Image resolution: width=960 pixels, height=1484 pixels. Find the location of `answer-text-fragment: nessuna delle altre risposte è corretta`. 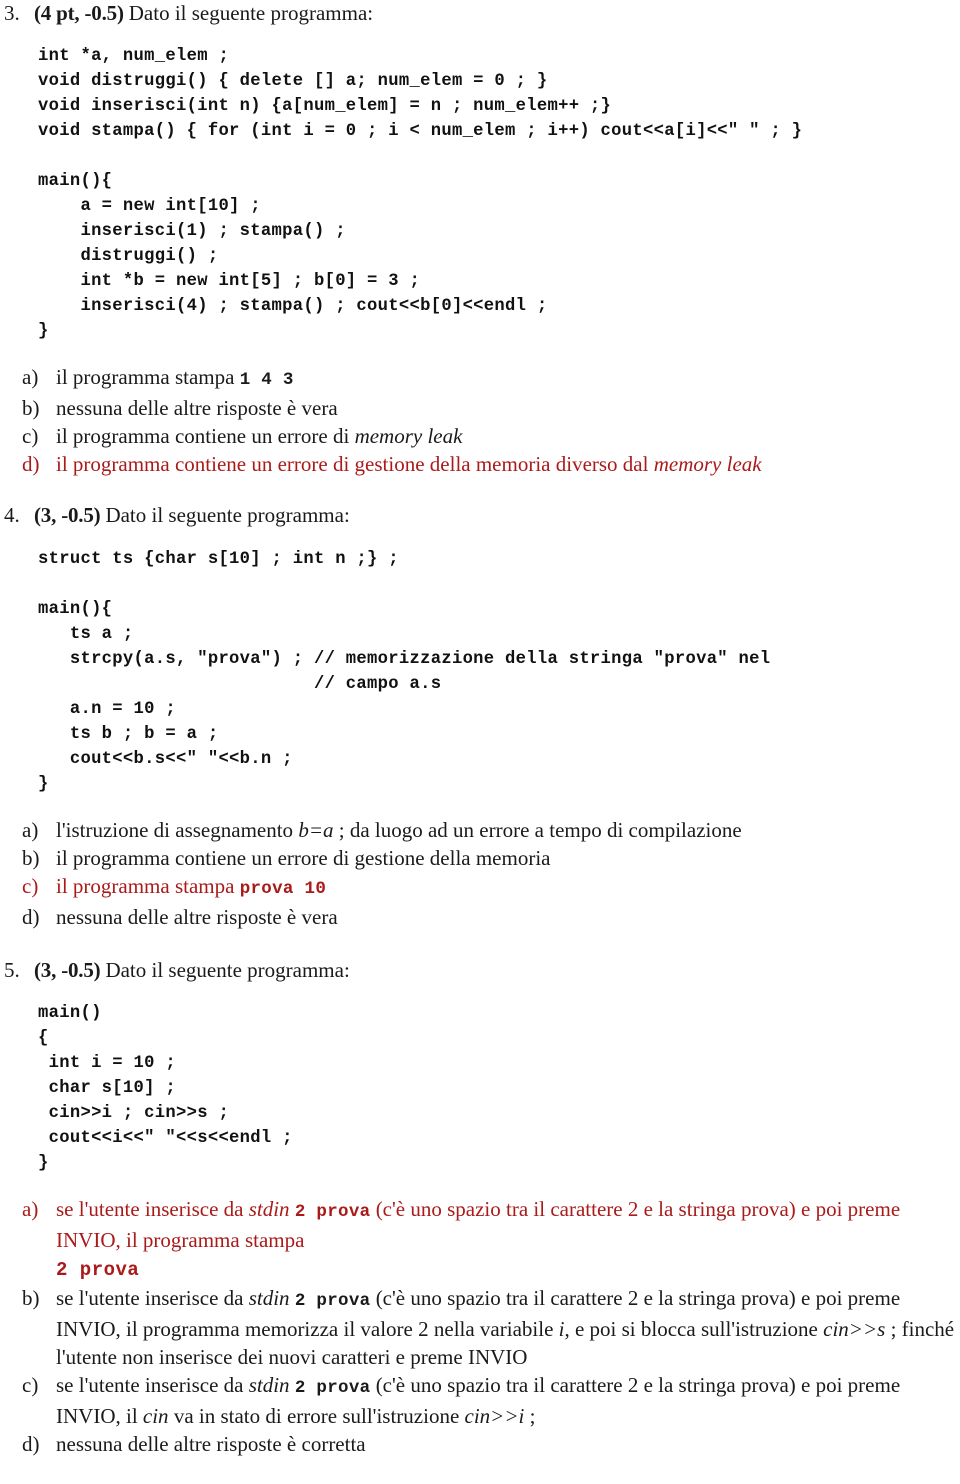

answer-text-fragment: nessuna delle altre risposte è corretta is located at coordinates (211, 1444).